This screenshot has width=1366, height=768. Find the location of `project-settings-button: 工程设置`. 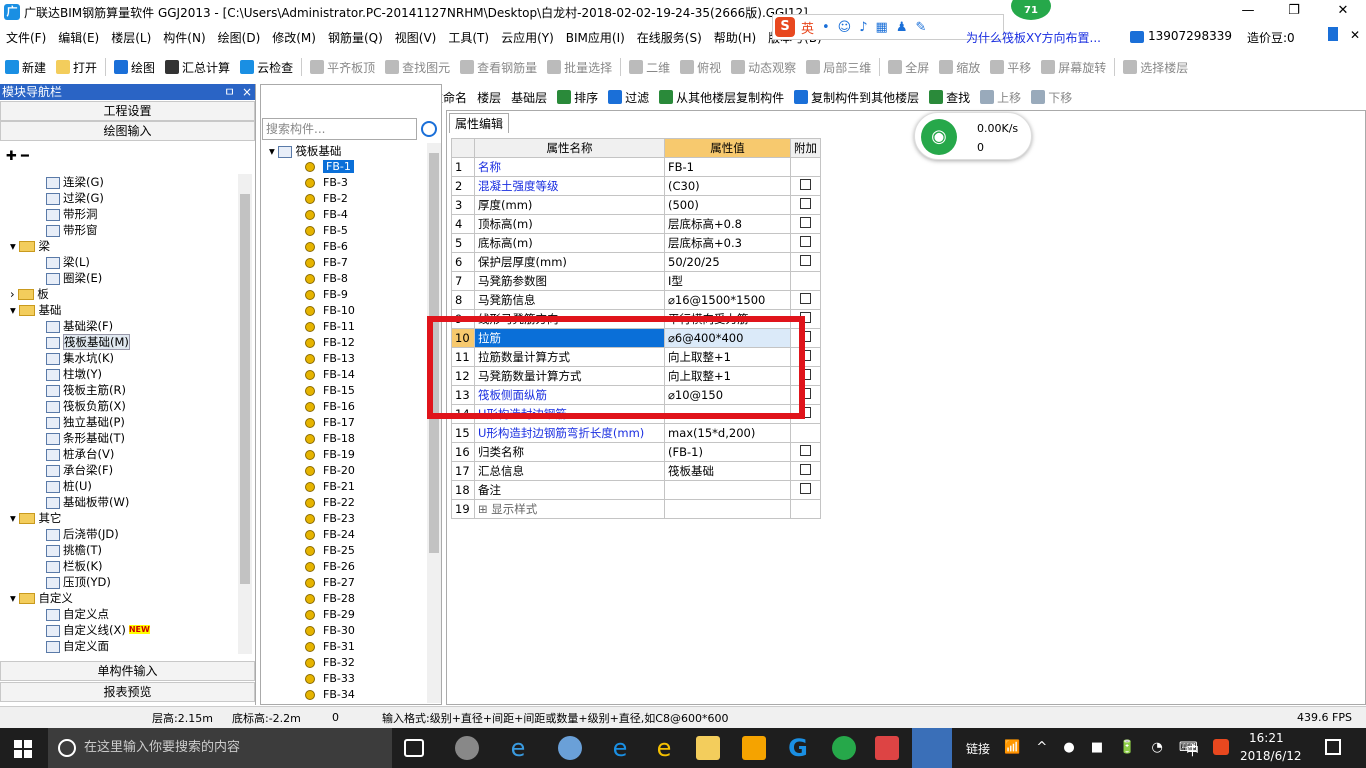

project-settings-button: 工程设置 is located at coordinates (127, 111).